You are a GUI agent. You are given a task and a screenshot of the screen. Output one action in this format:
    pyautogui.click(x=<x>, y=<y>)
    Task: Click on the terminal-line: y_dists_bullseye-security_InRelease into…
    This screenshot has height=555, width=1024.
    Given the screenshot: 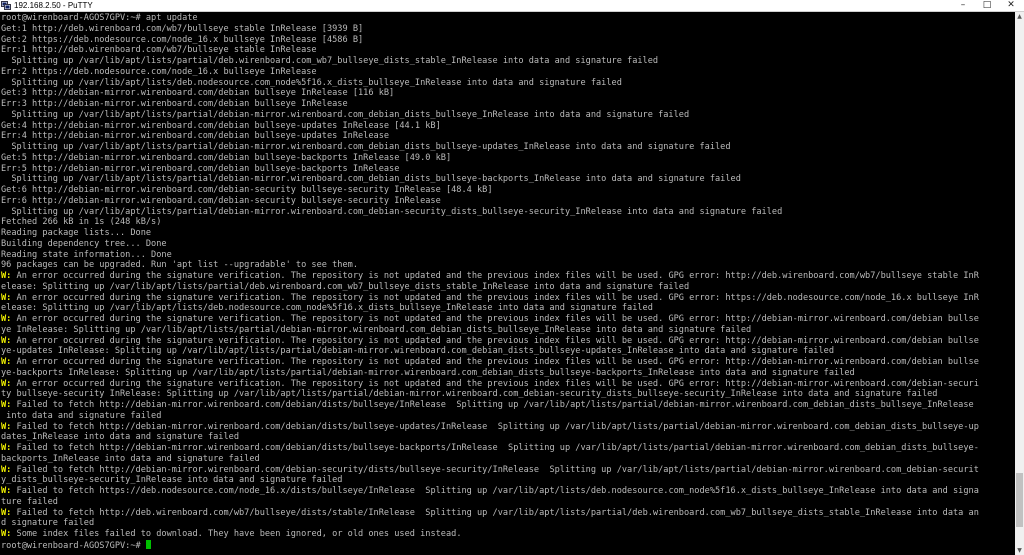 What is the action you would take?
    pyautogui.click(x=508, y=480)
    